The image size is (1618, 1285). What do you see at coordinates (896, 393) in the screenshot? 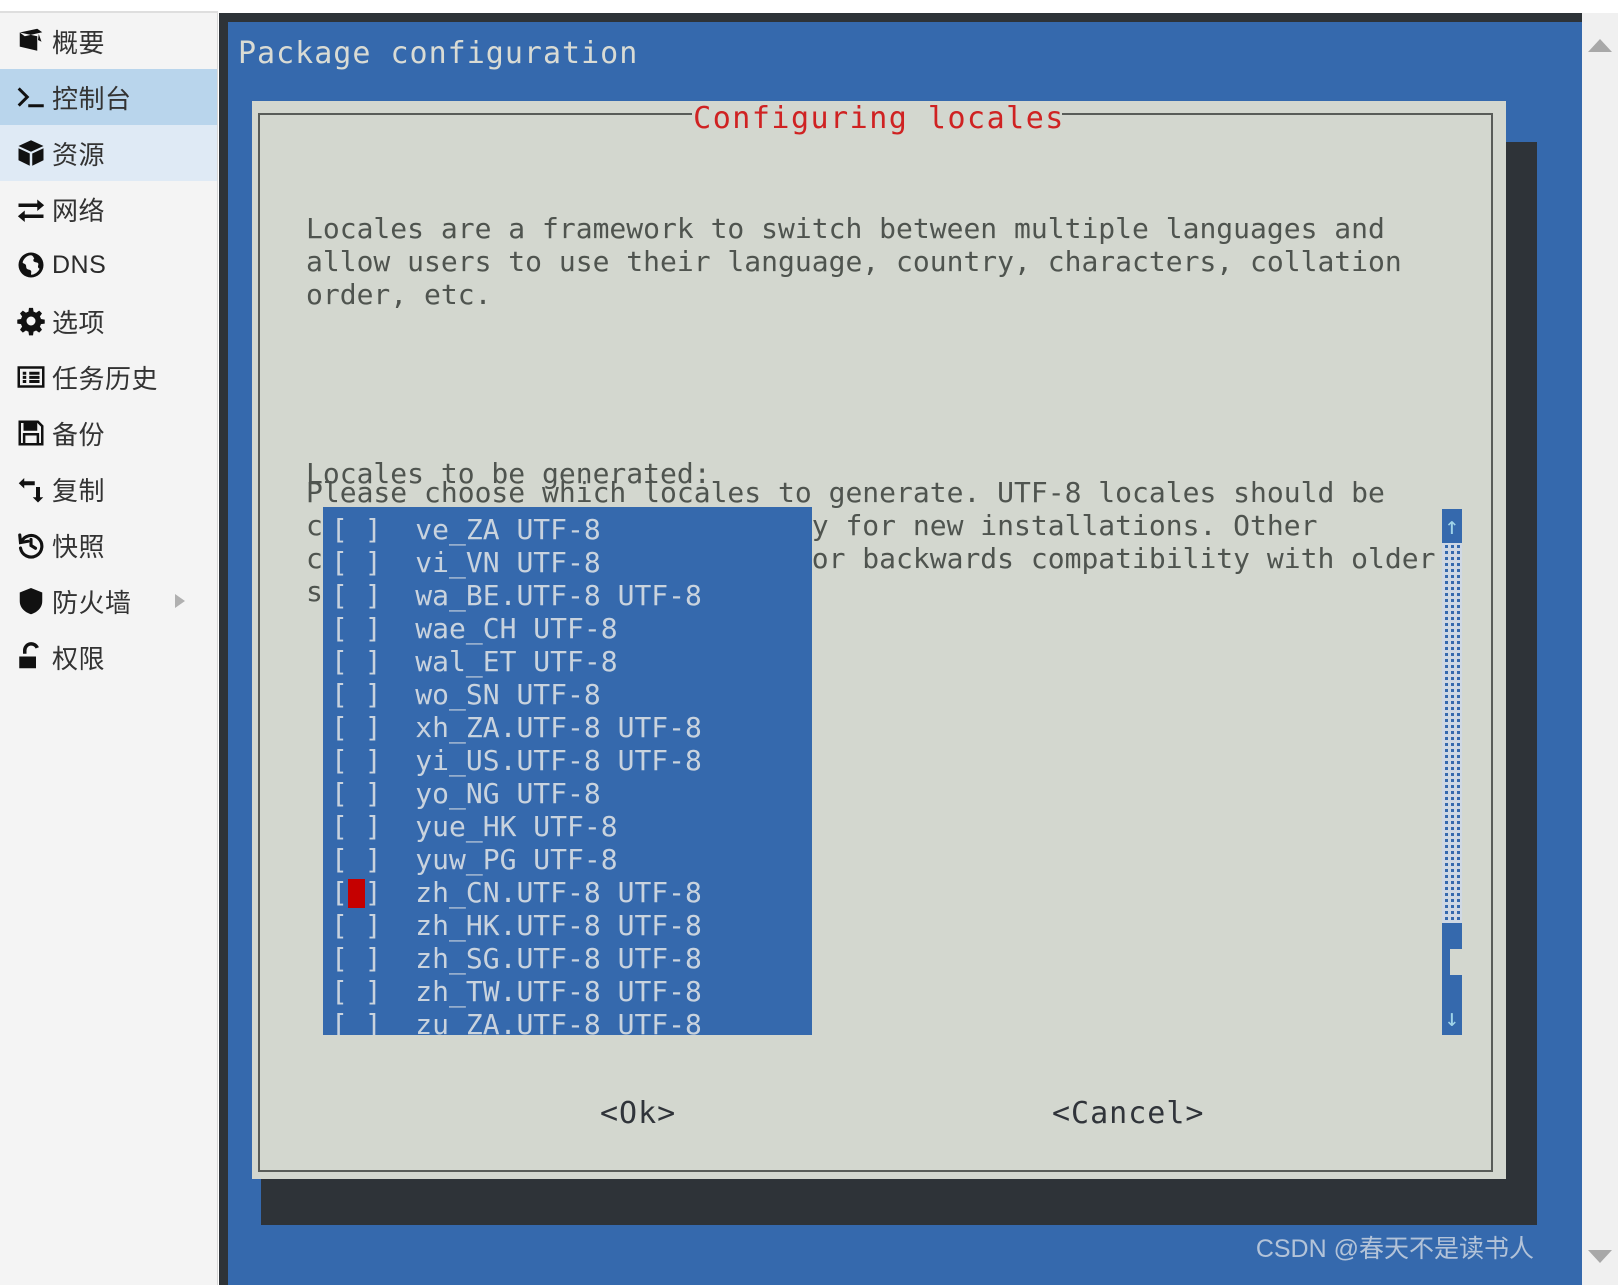
I see `dialog-paragraph-spacer` at bounding box center [896, 393].